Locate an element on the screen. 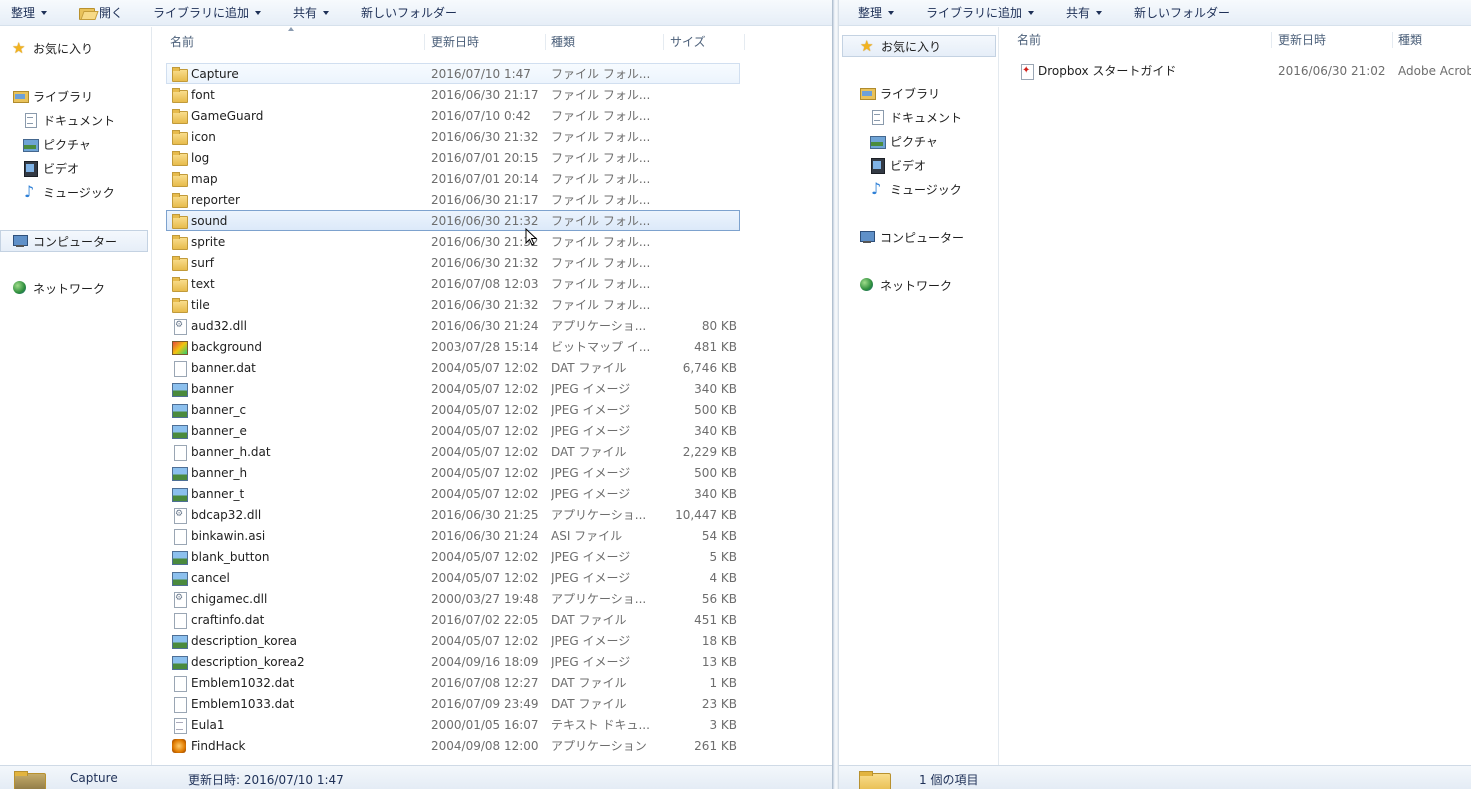  file-name: FindHack is located at coordinates (218, 746).